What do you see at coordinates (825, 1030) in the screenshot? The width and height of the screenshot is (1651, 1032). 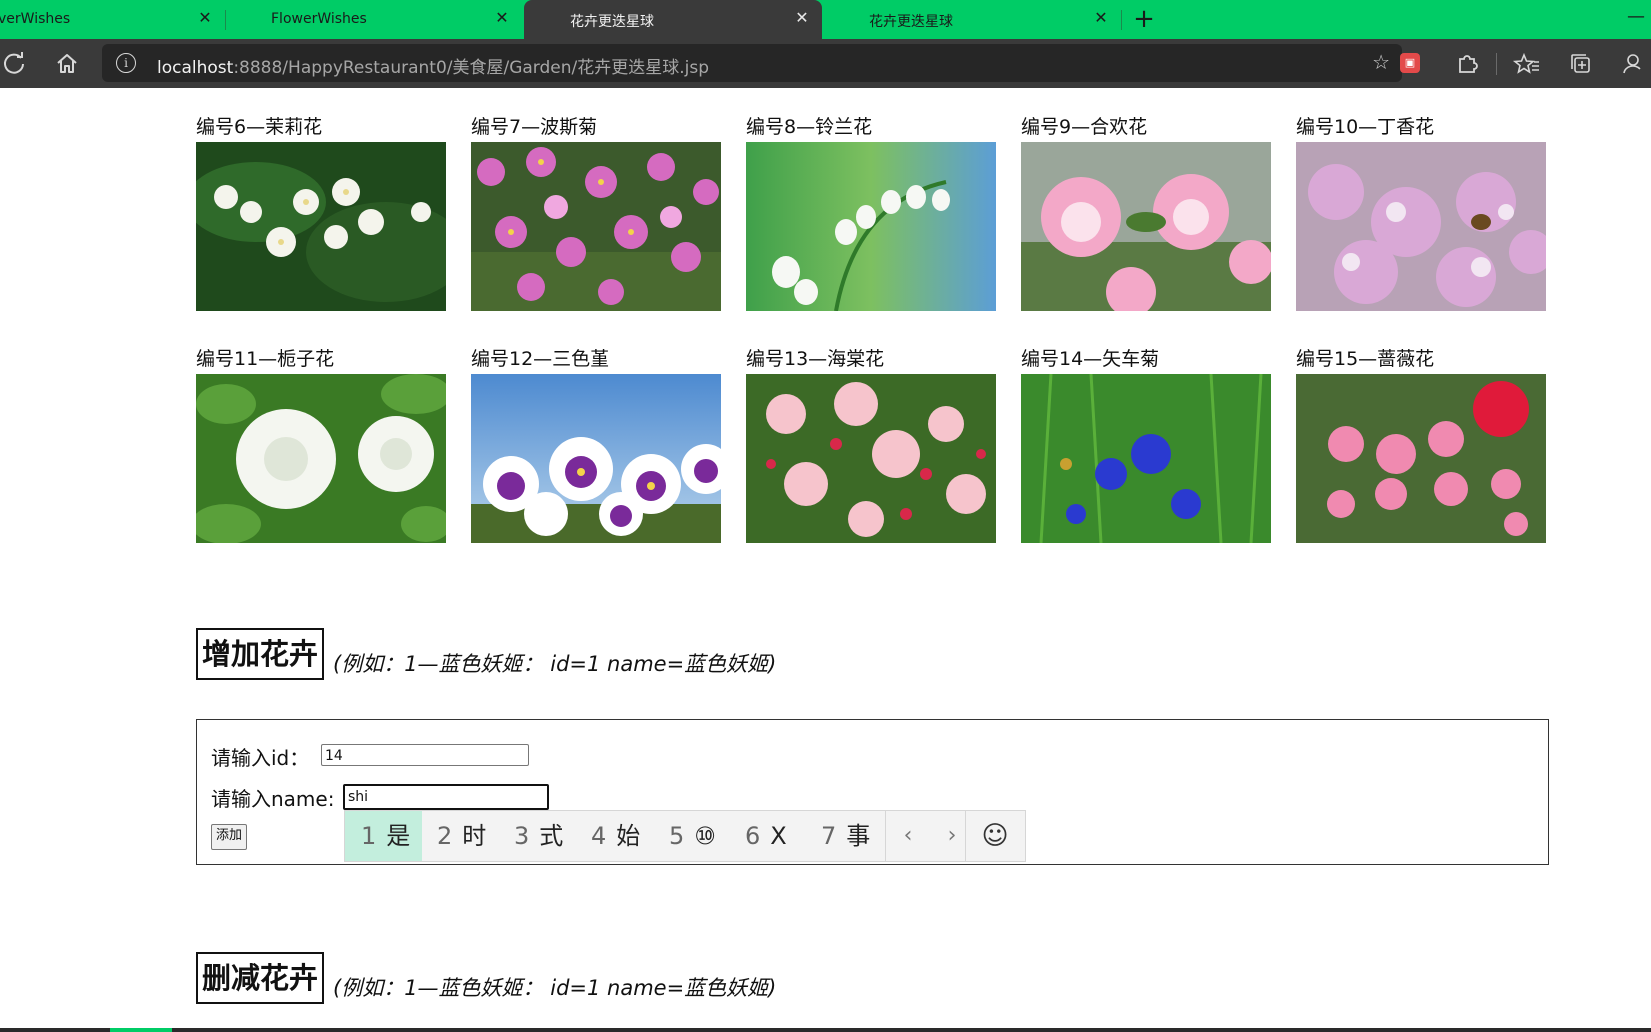 I see `bottom-taskbar-edge` at bounding box center [825, 1030].